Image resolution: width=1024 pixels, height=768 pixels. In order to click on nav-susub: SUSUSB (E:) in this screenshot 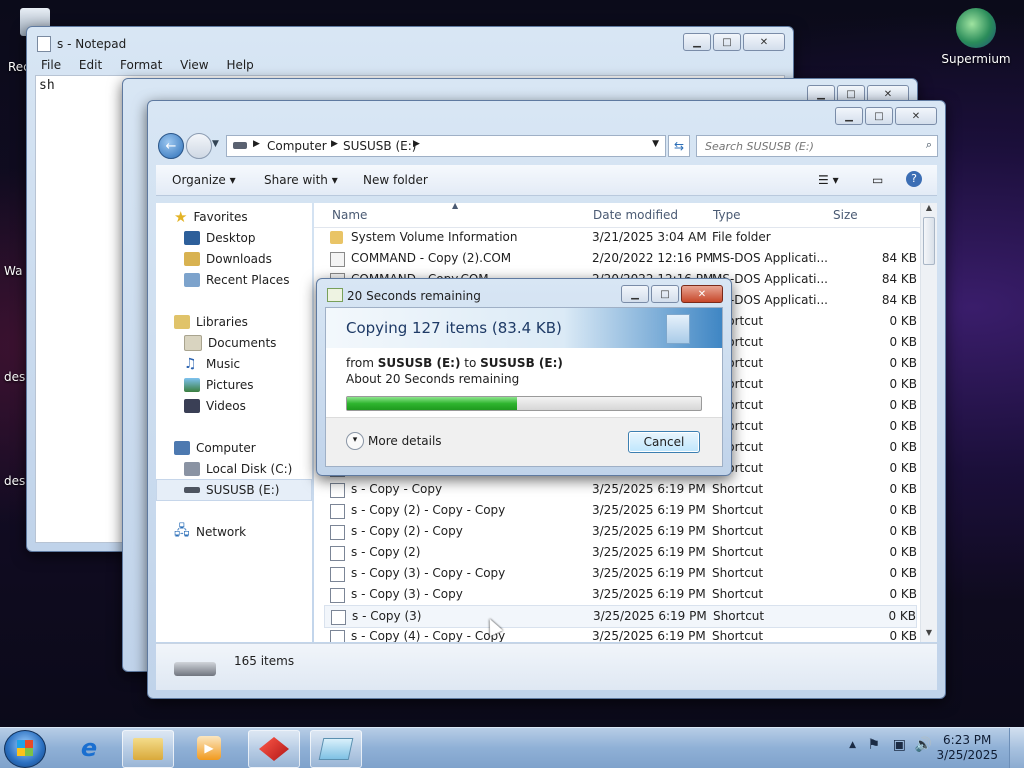, I will do `click(231, 490)`.